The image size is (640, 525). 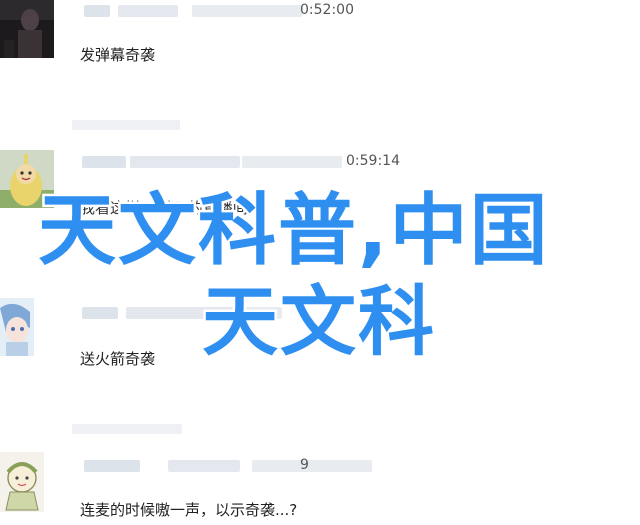 I want to click on watermark-line-2: 天文科, so click(x=318, y=321).